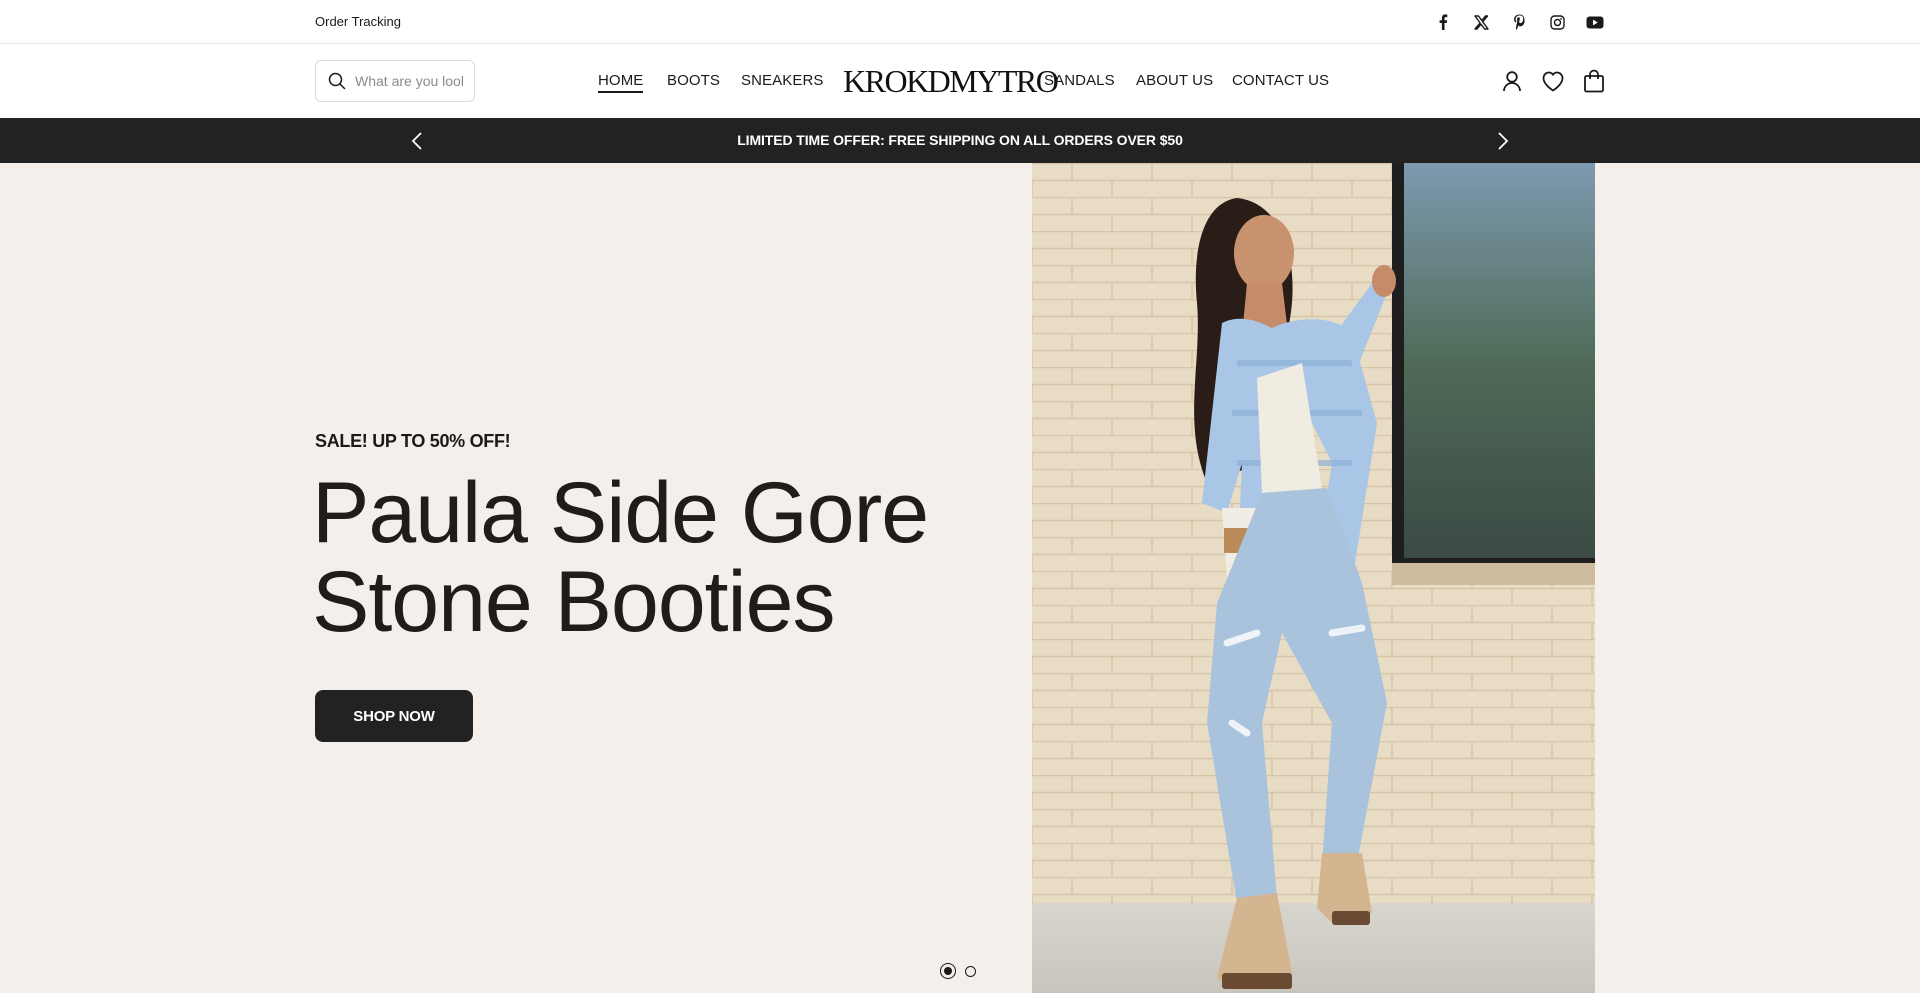  I want to click on account-icon, so click(1511, 80).